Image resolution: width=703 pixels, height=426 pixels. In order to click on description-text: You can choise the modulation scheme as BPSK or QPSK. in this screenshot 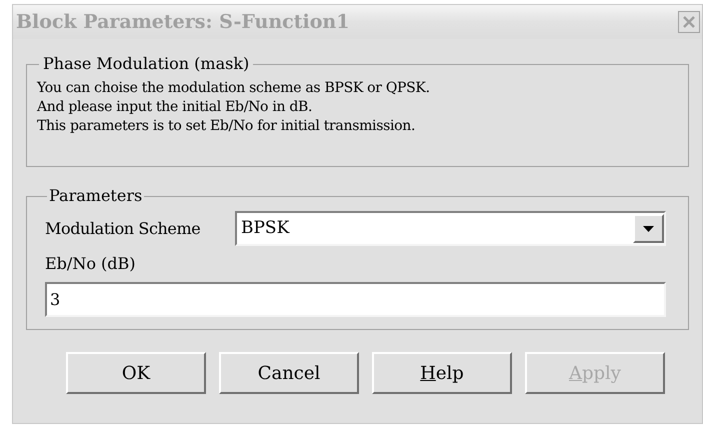, I will do `click(234, 88)`.